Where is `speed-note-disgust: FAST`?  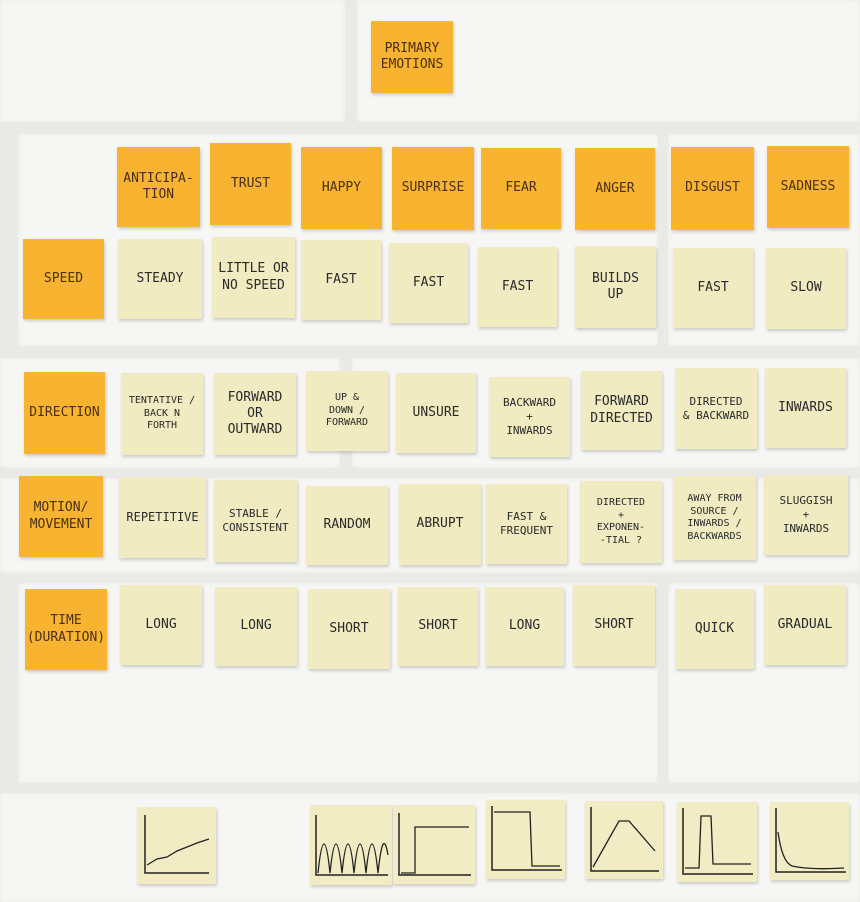 speed-note-disgust: FAST is located at coordinates (713, 288).